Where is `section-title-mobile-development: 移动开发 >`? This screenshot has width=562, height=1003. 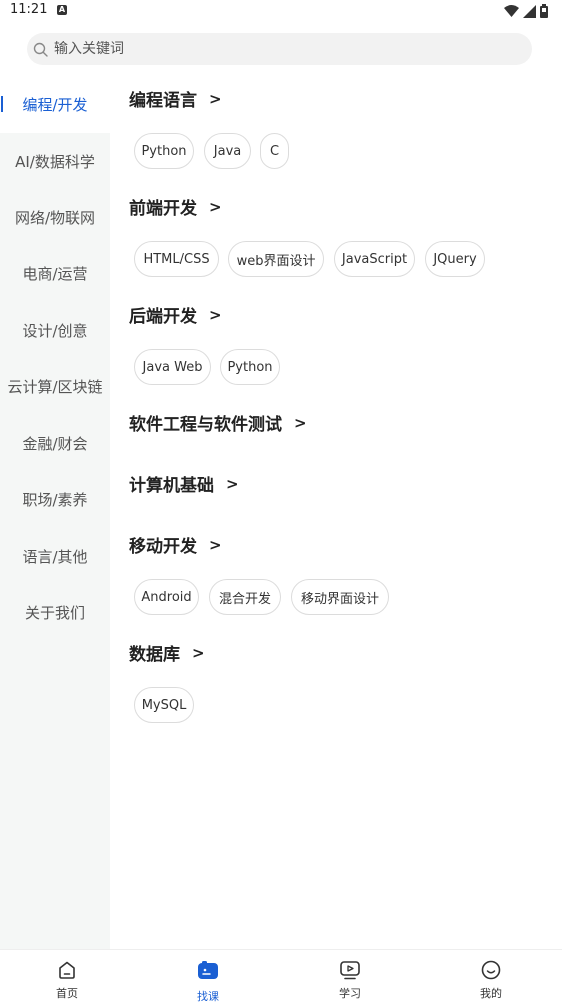 section-title-mobile-development: 移动开发 > is located at coordinates (175, 545).